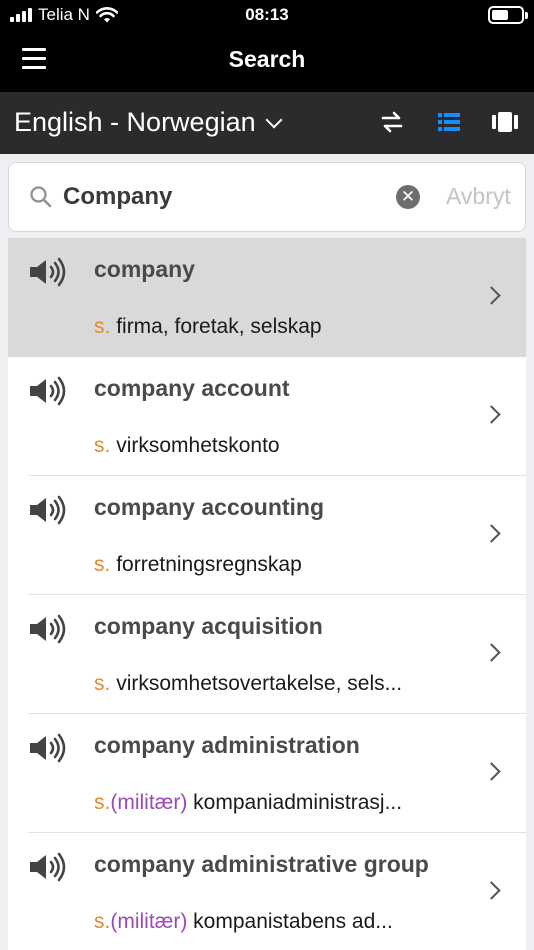  I want to click on search-input: Company ✕ Avbryt, so click(267, 197).